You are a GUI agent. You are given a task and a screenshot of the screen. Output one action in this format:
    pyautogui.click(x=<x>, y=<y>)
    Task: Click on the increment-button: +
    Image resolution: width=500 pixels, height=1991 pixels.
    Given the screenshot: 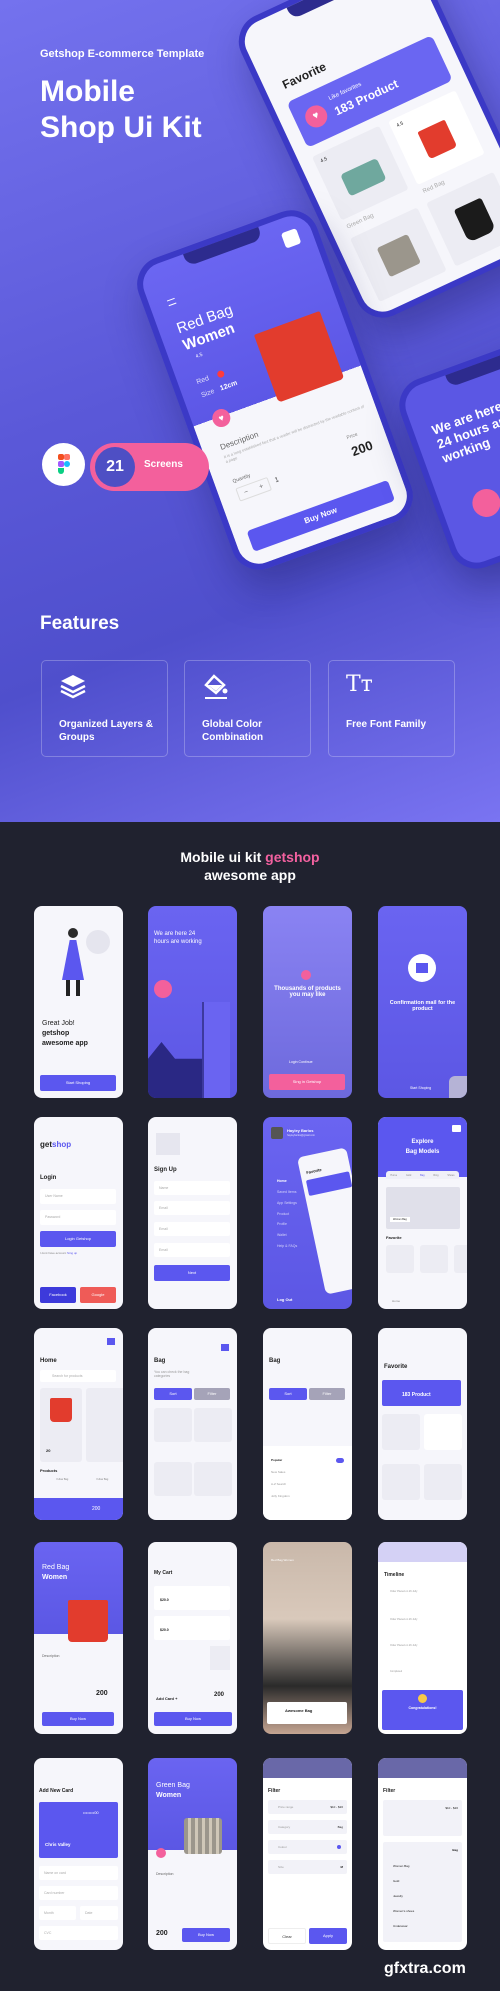 What is the action you would take?
    pyautogui.click(x=261, y=487)
    